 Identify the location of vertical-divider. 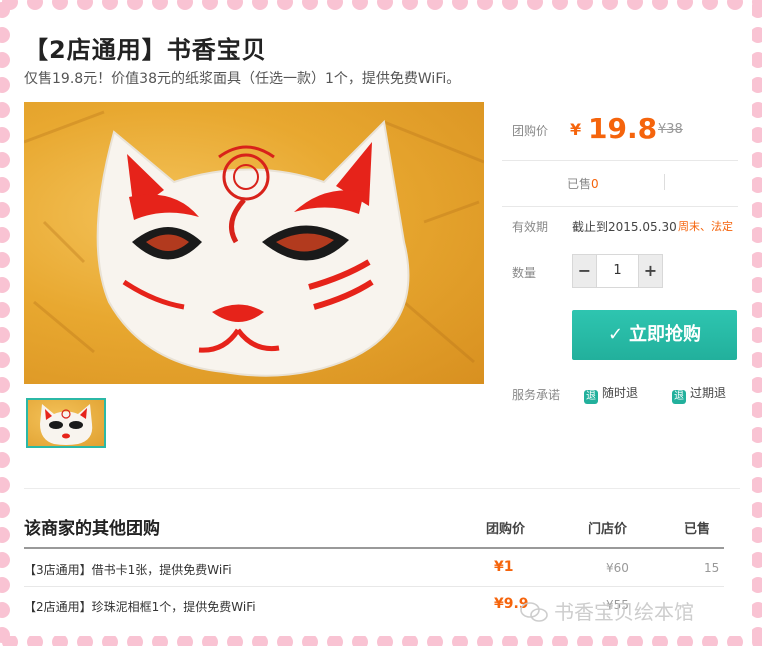
(664, 182).